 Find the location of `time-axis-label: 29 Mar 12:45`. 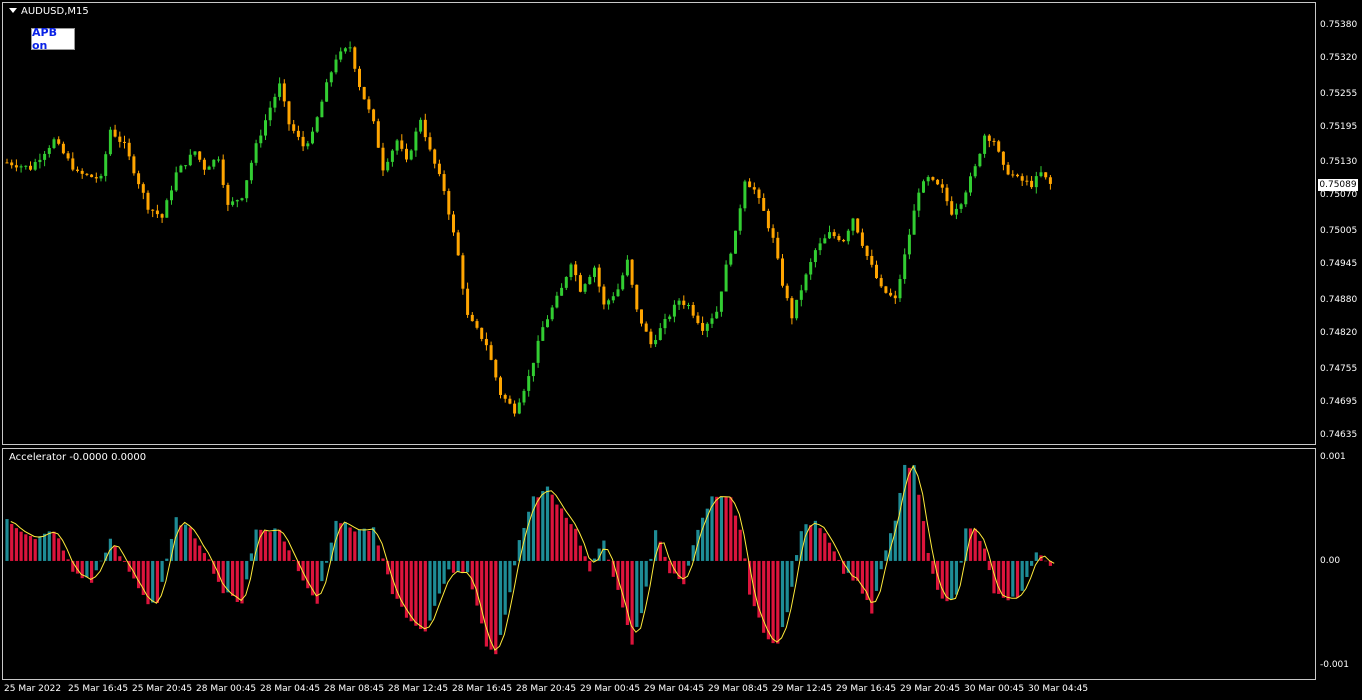

time-axis-label: 29 Mar 12:45 is located at coordinates (802, 689).